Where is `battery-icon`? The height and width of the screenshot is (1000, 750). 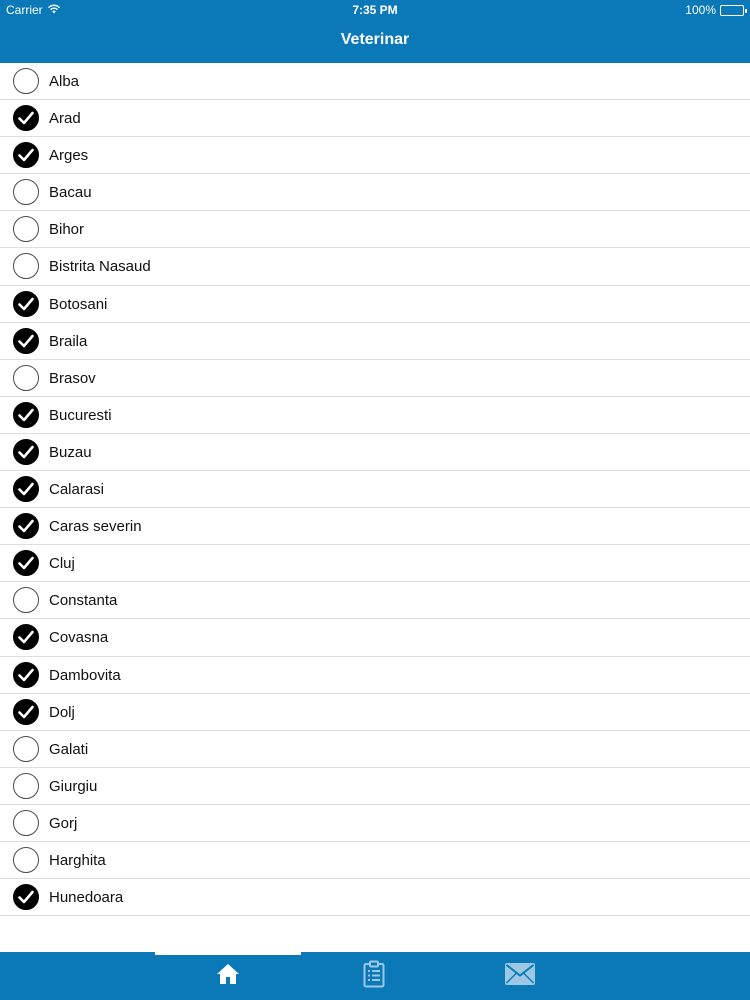
battery-icon is located at coordinates (733, 10).